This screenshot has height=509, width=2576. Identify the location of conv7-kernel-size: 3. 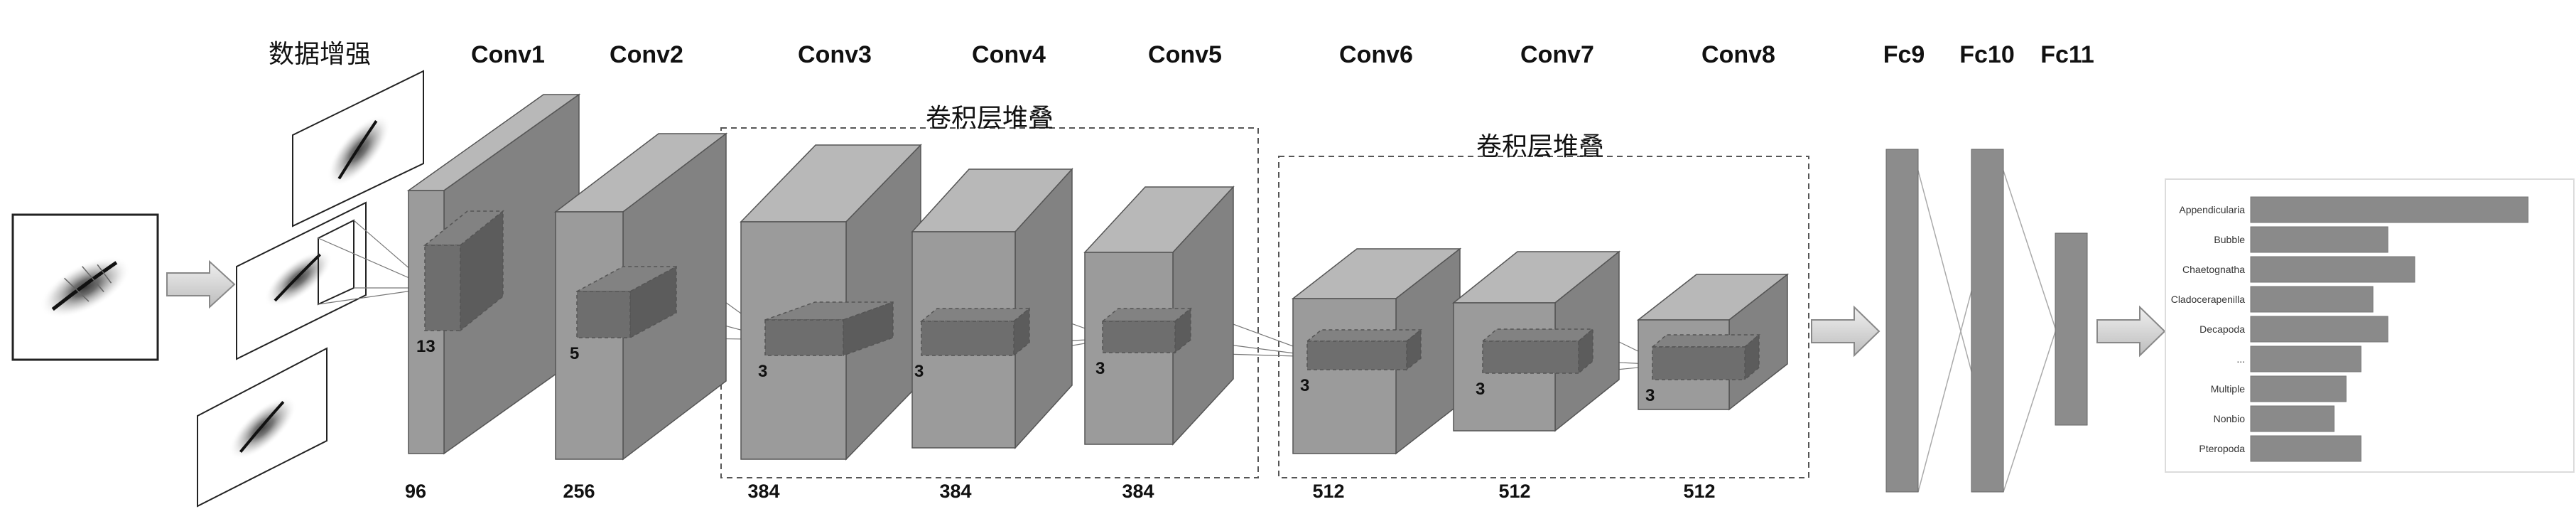
(1480, 389).